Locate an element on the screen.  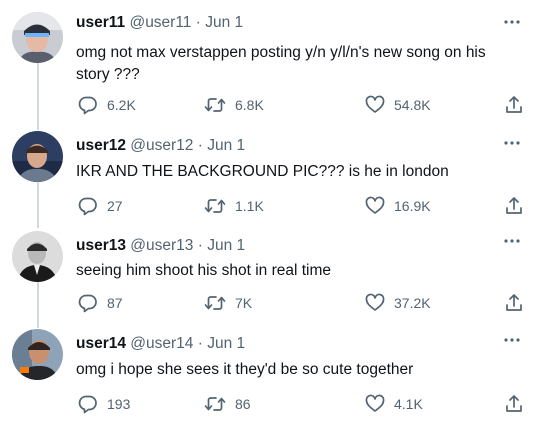
display-name: user11 is located at coordinates (100, 22).